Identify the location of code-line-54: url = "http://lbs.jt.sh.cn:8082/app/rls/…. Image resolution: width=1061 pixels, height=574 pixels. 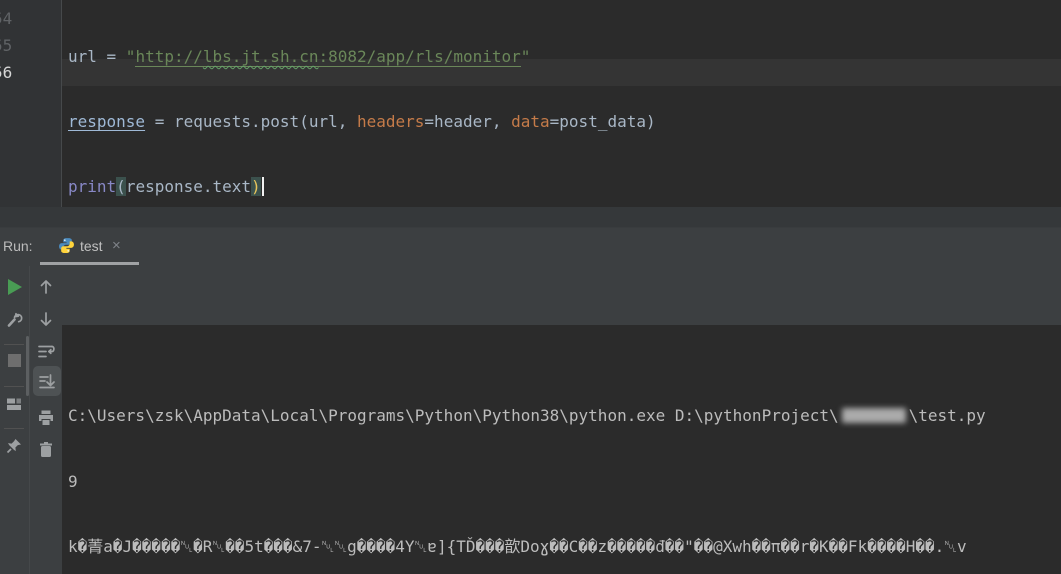
(564, 56).